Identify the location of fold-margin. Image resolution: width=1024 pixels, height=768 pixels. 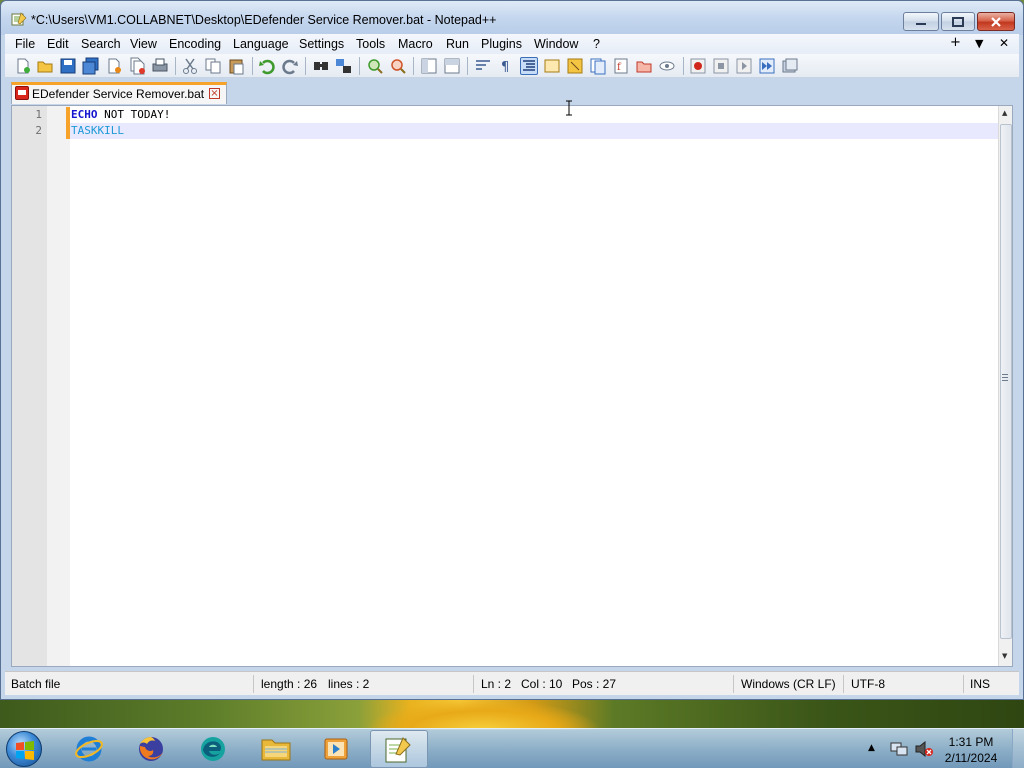
(58, 386).